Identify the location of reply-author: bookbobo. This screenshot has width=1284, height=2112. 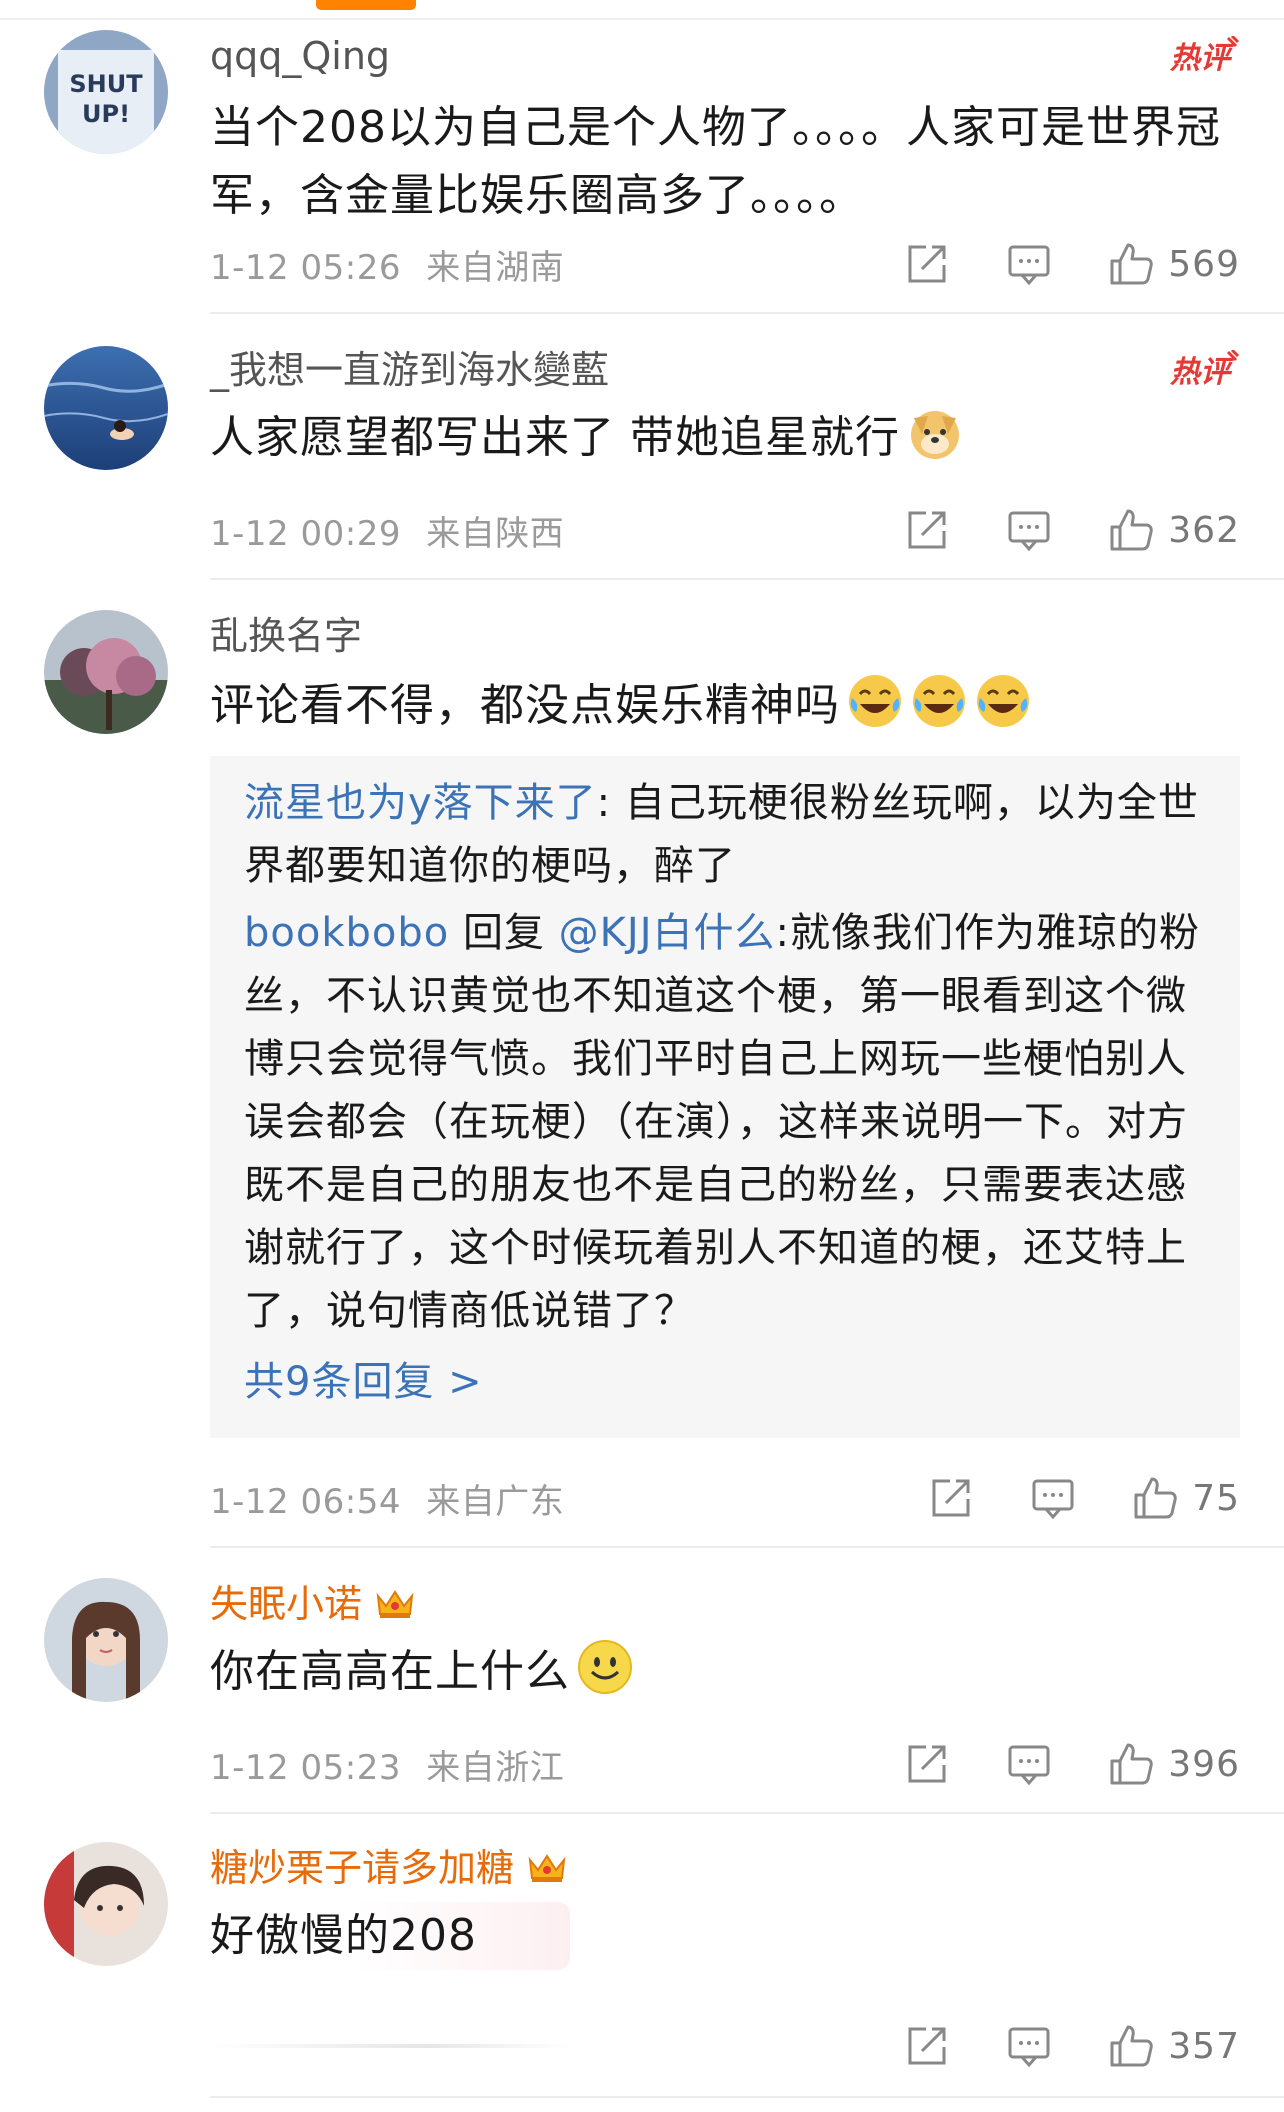
(346, 933).